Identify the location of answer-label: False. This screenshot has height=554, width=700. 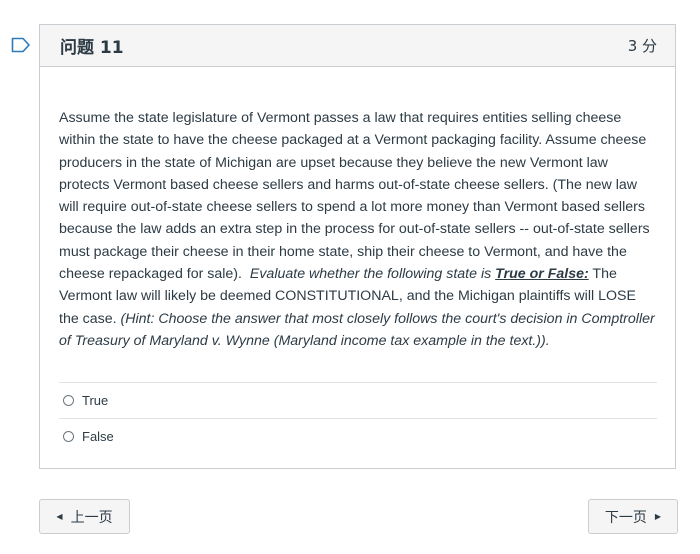
(98, 436).